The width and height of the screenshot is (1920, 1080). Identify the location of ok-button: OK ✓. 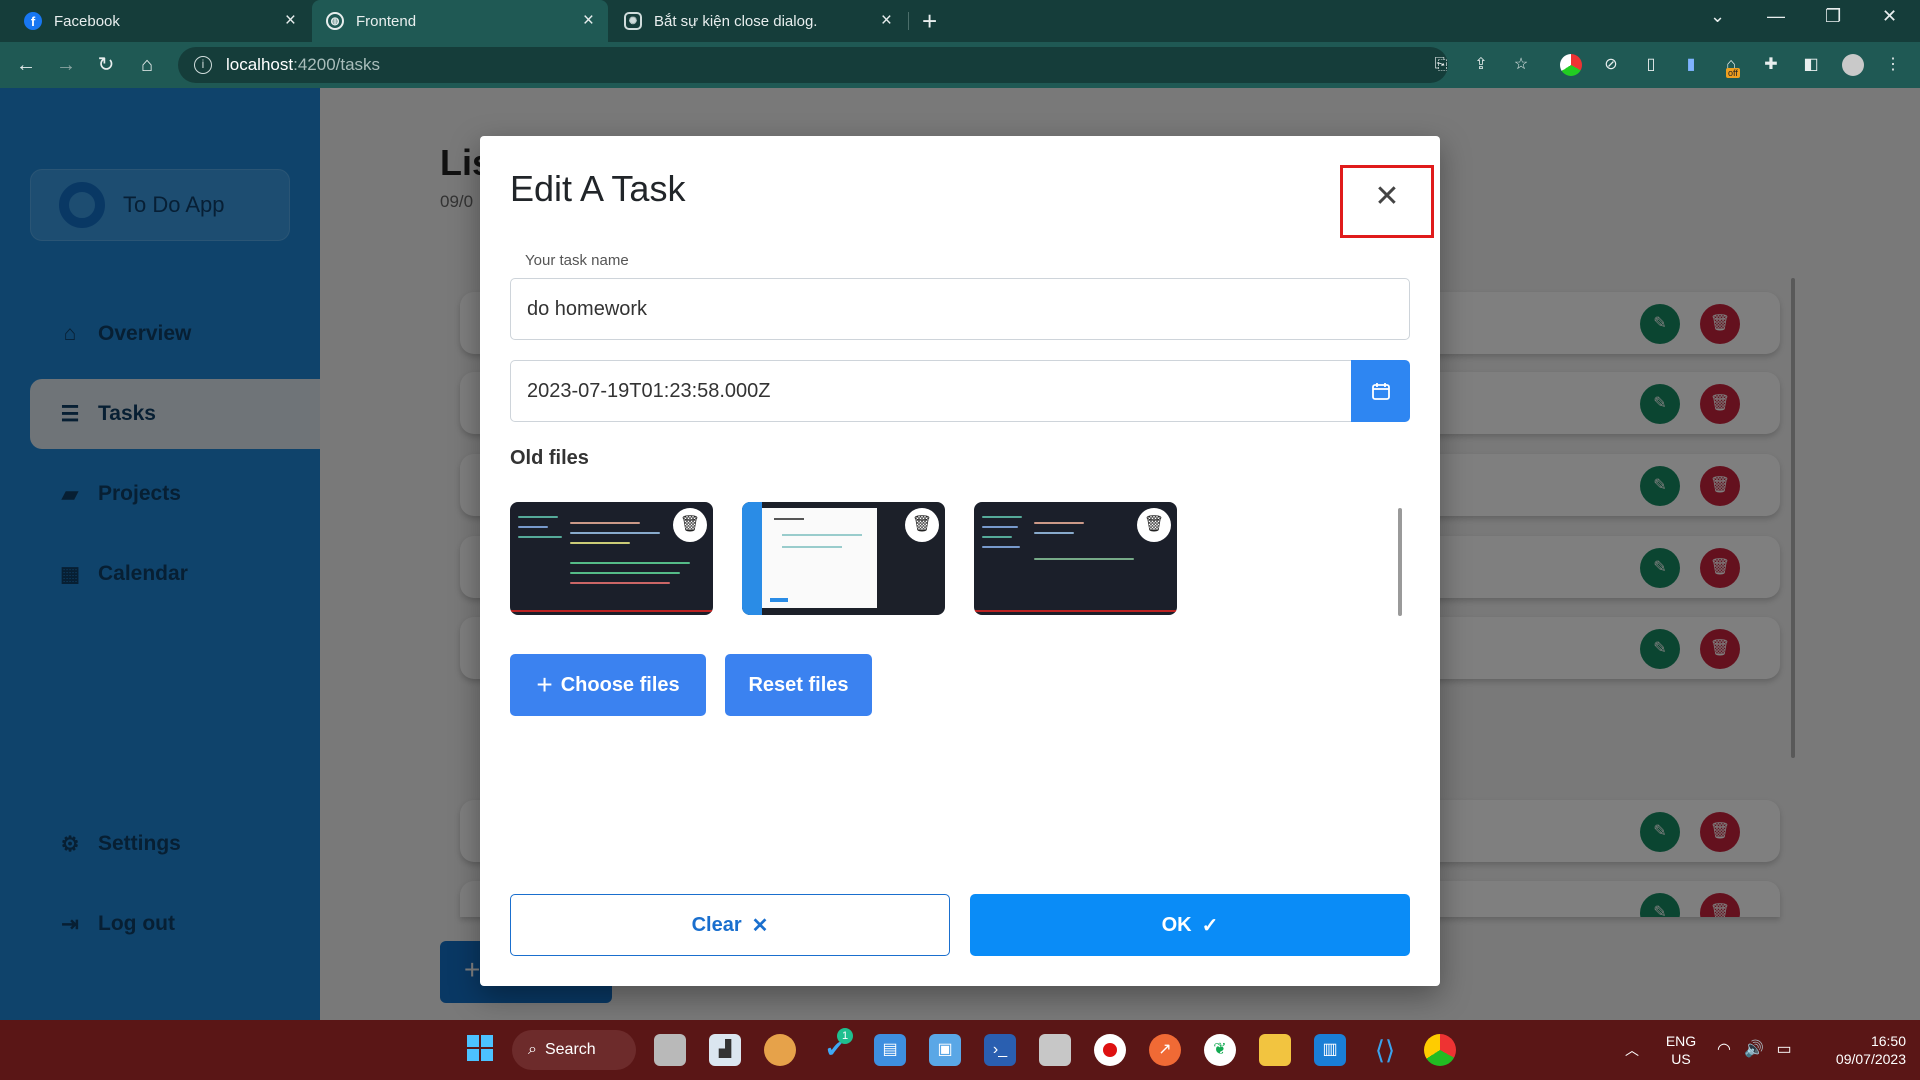
(1190, 925).